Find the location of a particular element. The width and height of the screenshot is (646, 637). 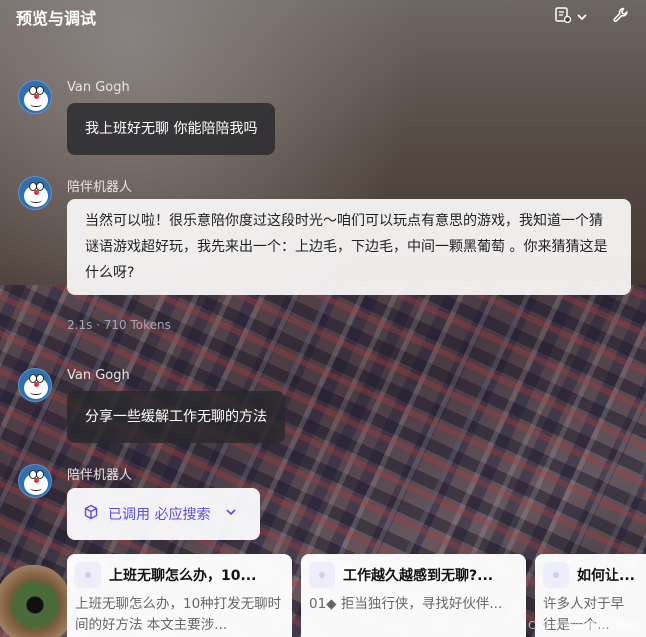

chat-message-bot: 陪伴机器人 已调用 必应搜索 is located at coordinates (139, 502).